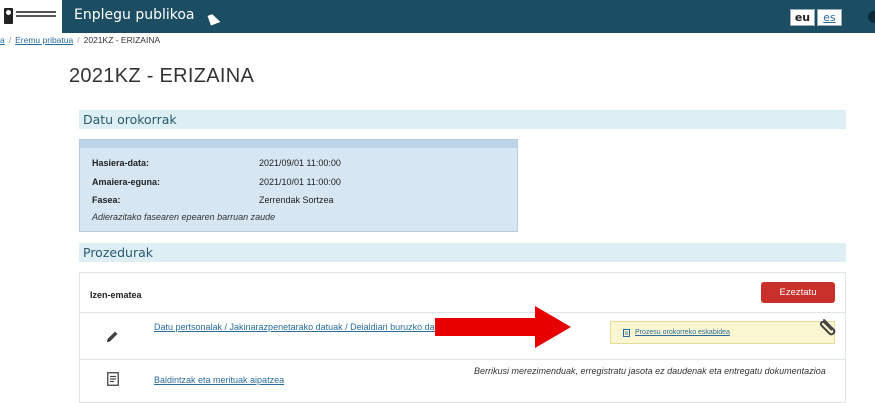 This screenshot has width=875, height=403. Describe the element at coordinates (122, 40) in the screenshot. I see `breadcrumb-current: 2021KZ - ERIZAINA` at that location.